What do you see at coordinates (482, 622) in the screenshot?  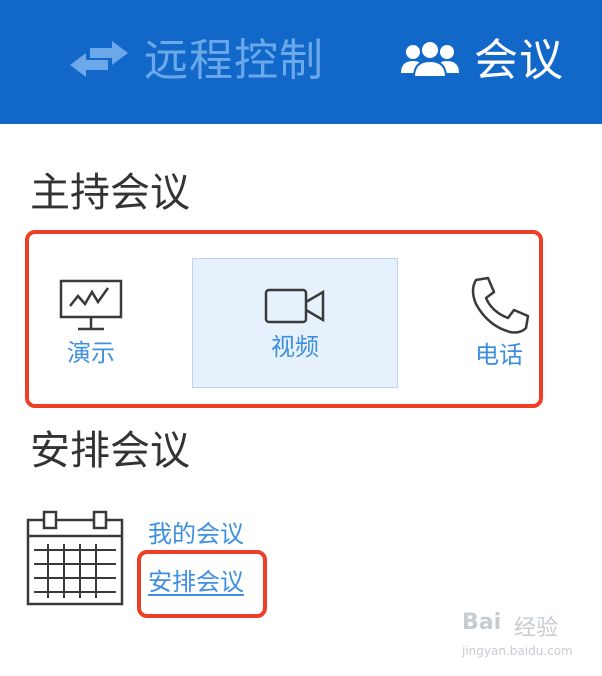 I see `watermark-brand: Bai` at bounding box center [482, 622].